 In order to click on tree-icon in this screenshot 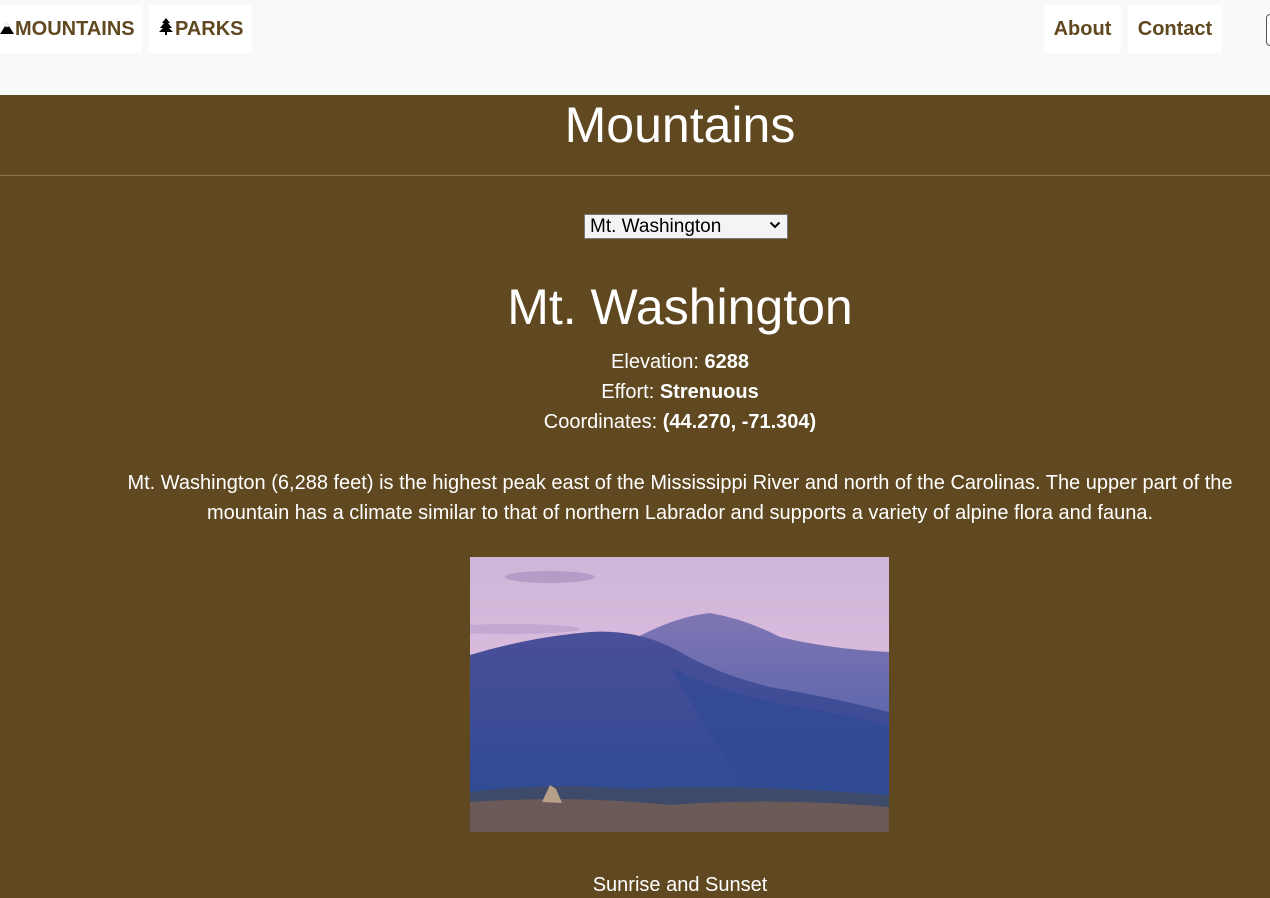, I will do `click(166, 29)`.